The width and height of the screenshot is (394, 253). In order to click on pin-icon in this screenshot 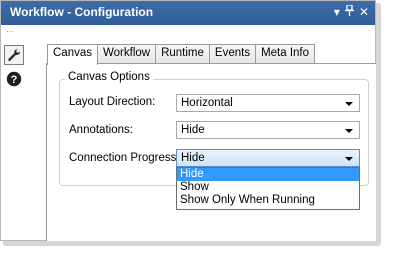, I will do `click(349, 12)`.